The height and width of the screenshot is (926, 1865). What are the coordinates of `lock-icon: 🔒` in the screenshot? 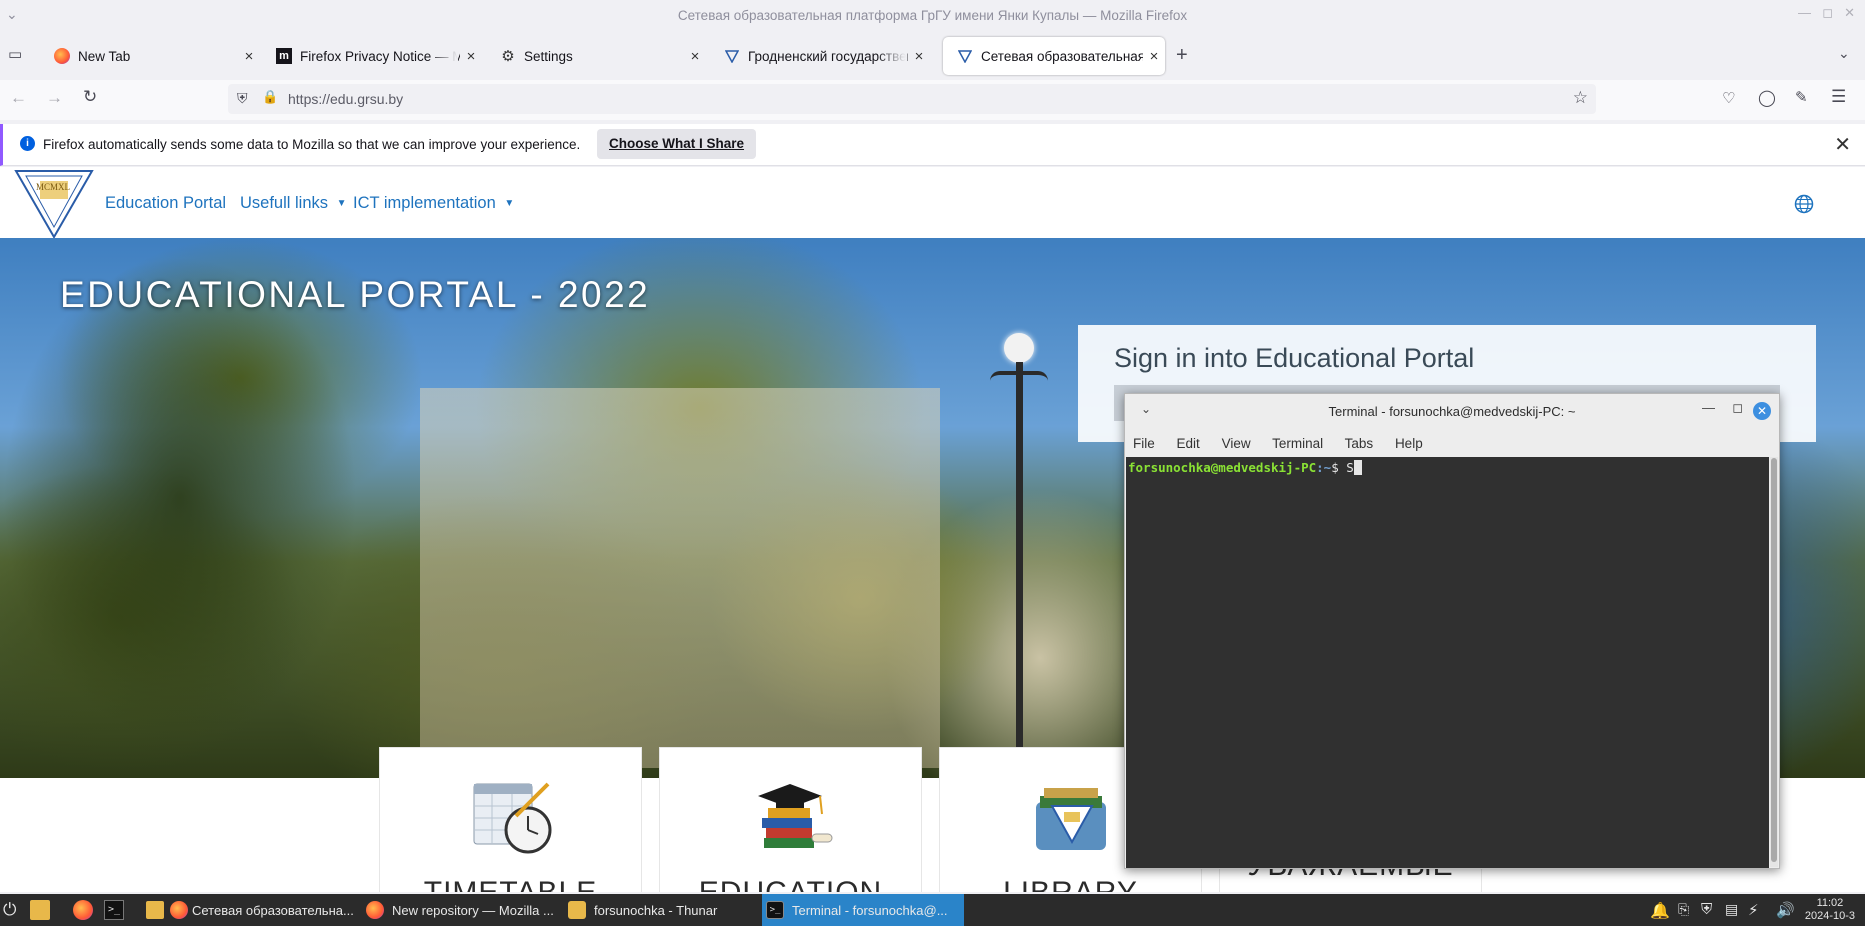 It's located at (270, 97).